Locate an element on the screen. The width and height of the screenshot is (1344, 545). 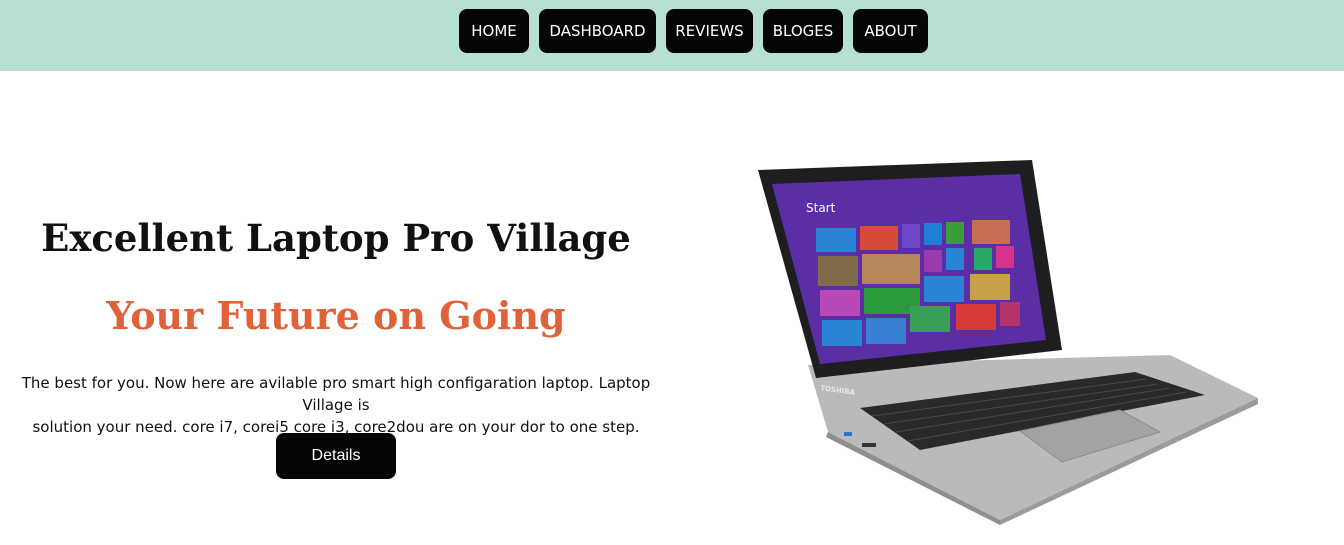
nav-reviews-button: REVIEWS is located at coordinates (709, 31).